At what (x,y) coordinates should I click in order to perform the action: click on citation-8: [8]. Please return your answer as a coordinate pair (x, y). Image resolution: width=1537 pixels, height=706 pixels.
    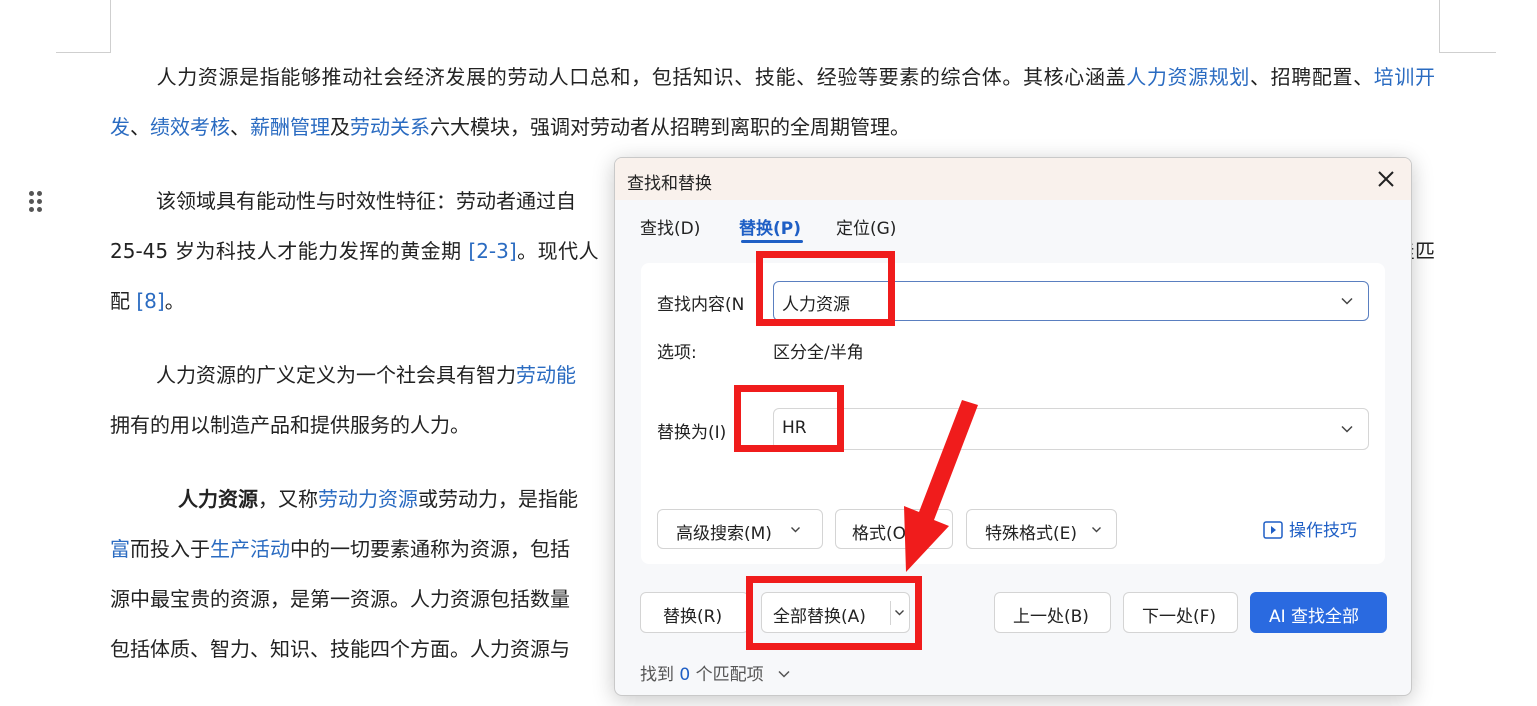
    Looking at the image, I should click on (150, 301).